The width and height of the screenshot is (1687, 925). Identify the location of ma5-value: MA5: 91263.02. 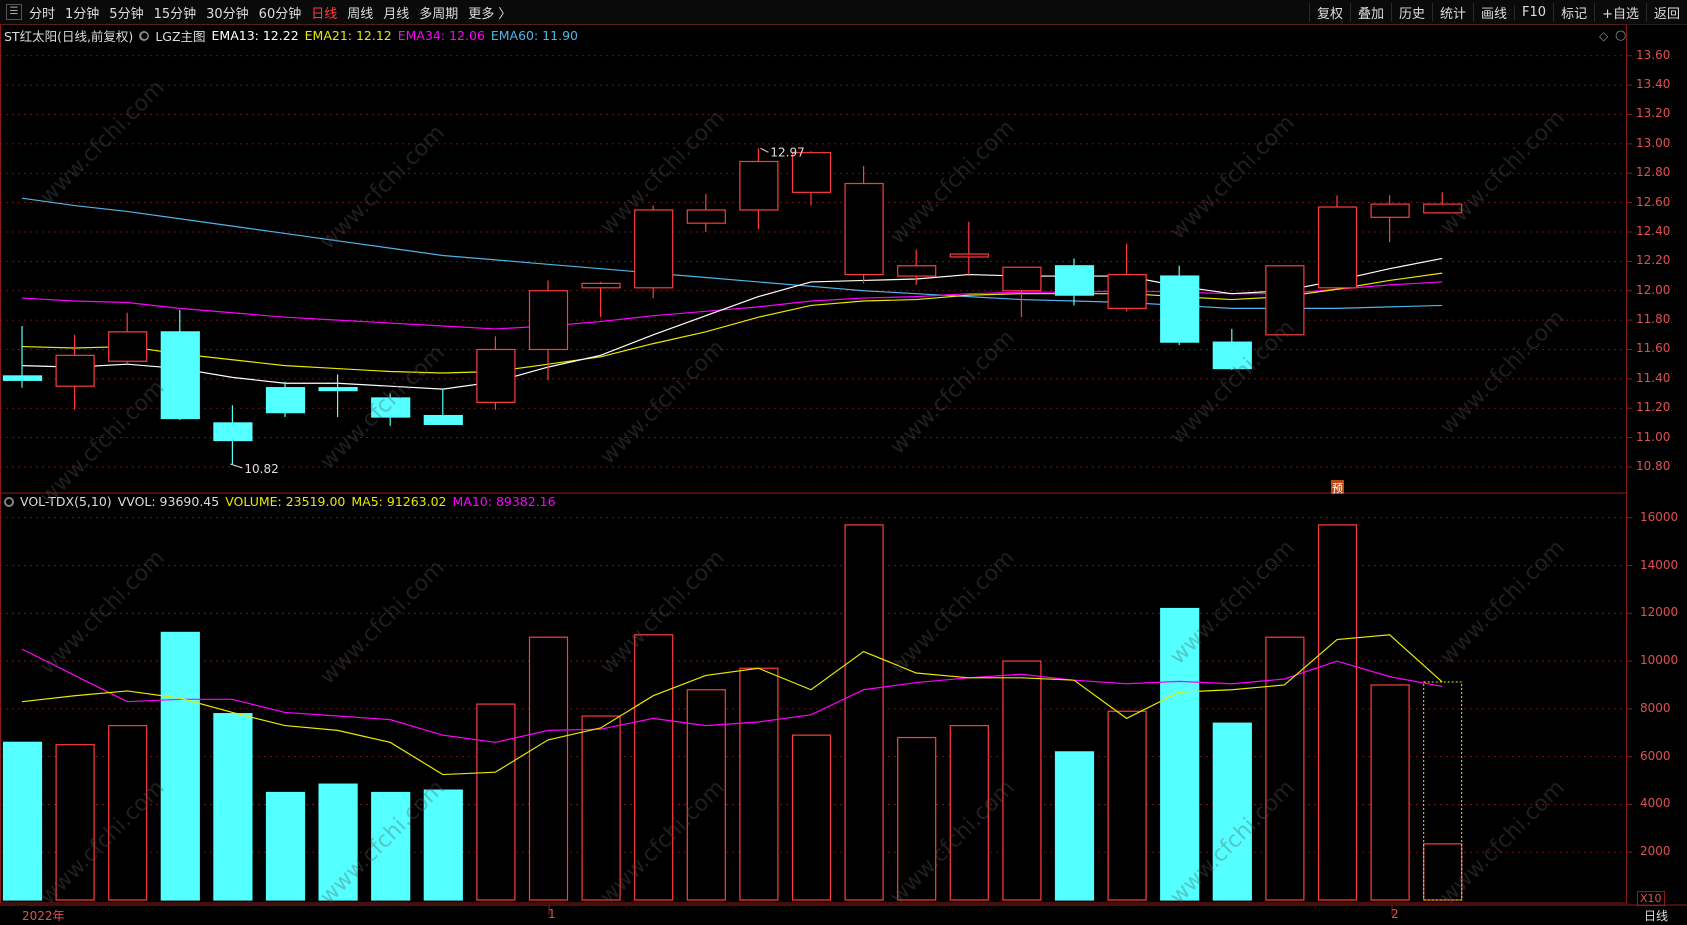
(399, 501).